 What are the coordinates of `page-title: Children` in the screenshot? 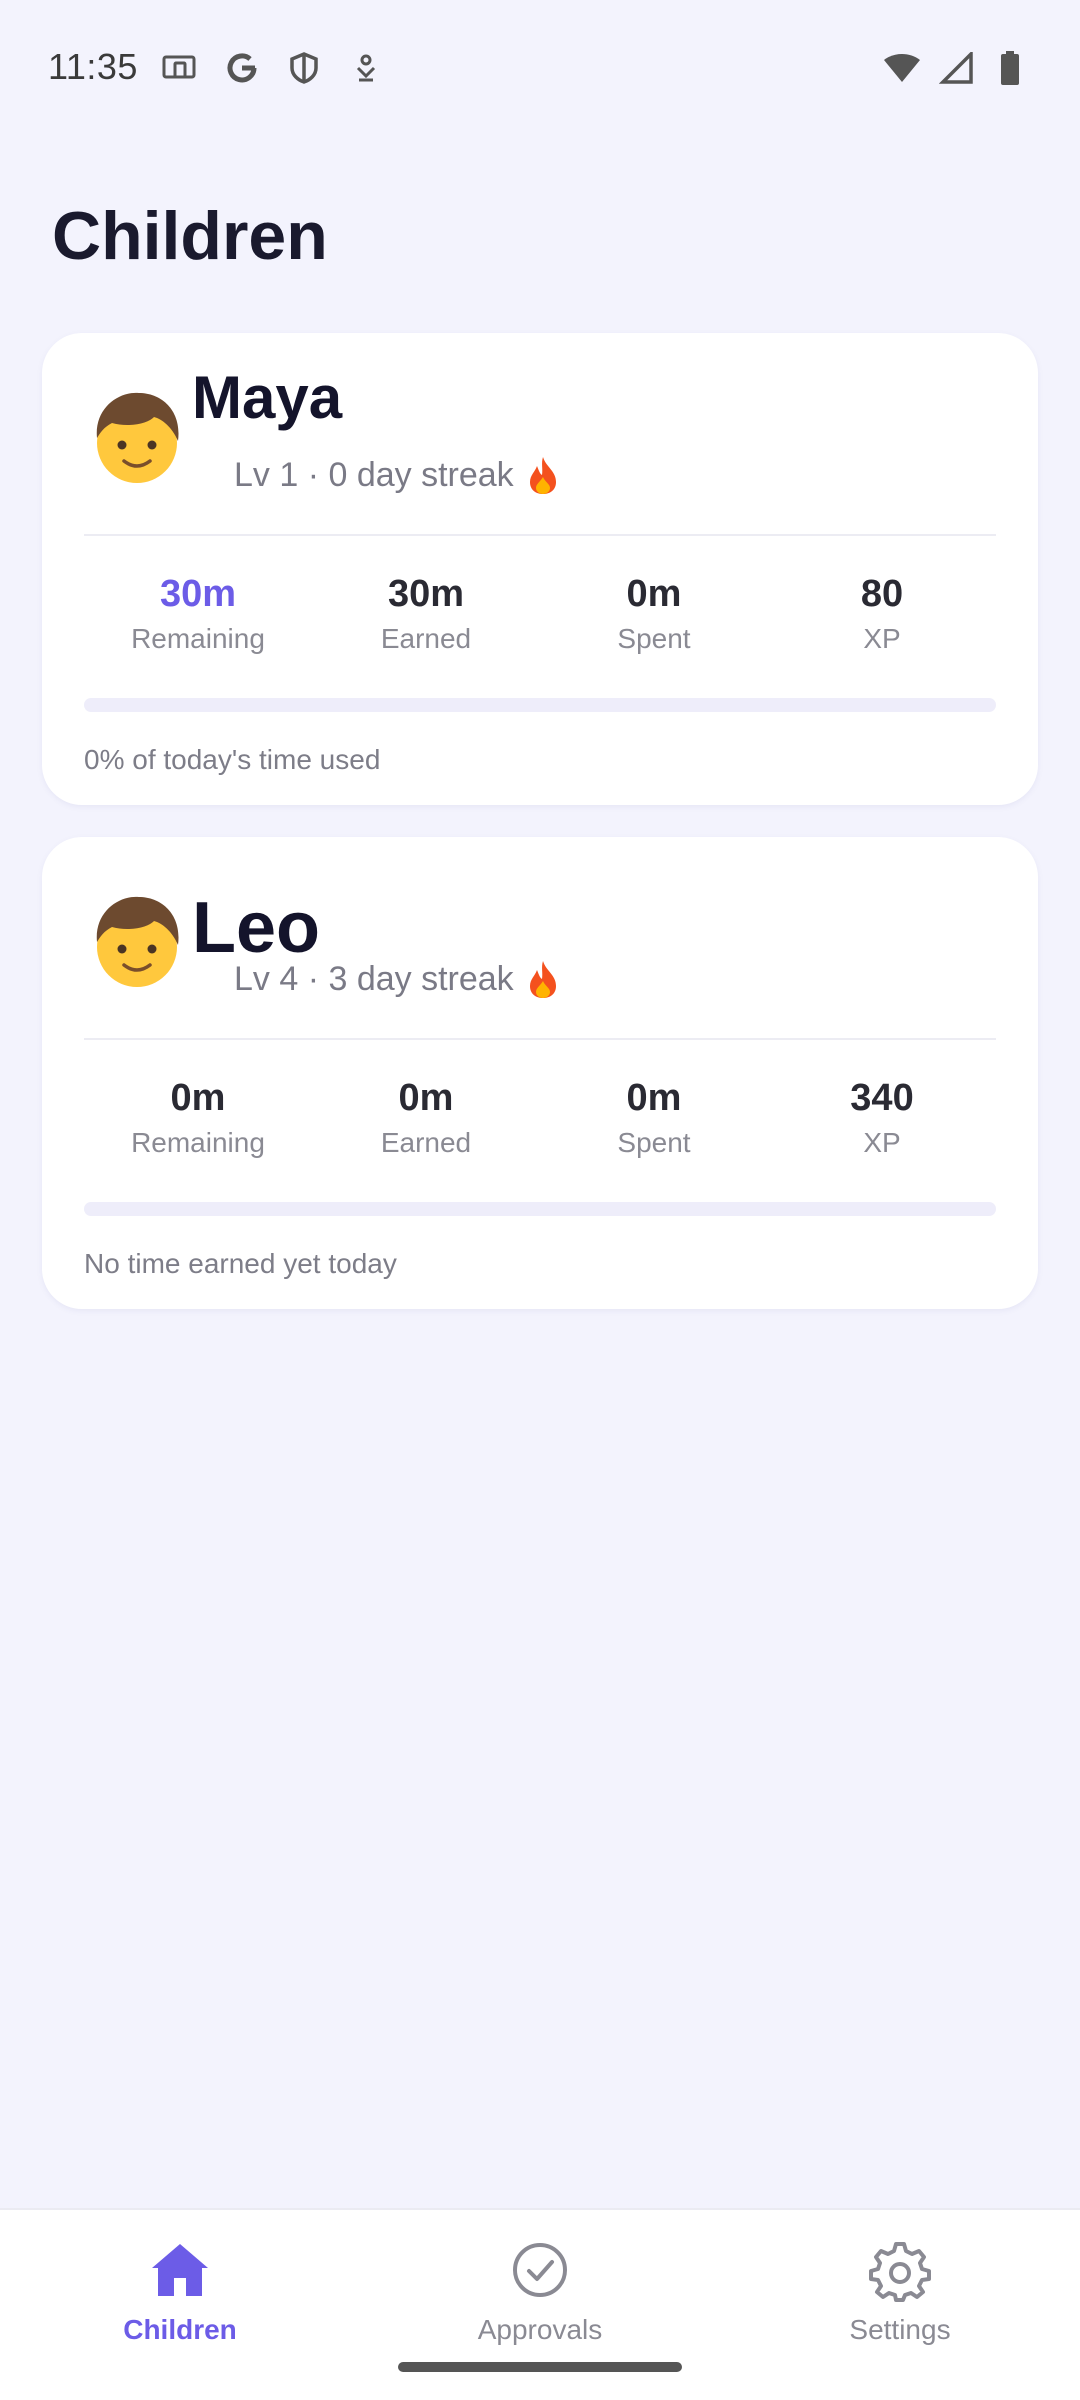 It's located at (190, 236).